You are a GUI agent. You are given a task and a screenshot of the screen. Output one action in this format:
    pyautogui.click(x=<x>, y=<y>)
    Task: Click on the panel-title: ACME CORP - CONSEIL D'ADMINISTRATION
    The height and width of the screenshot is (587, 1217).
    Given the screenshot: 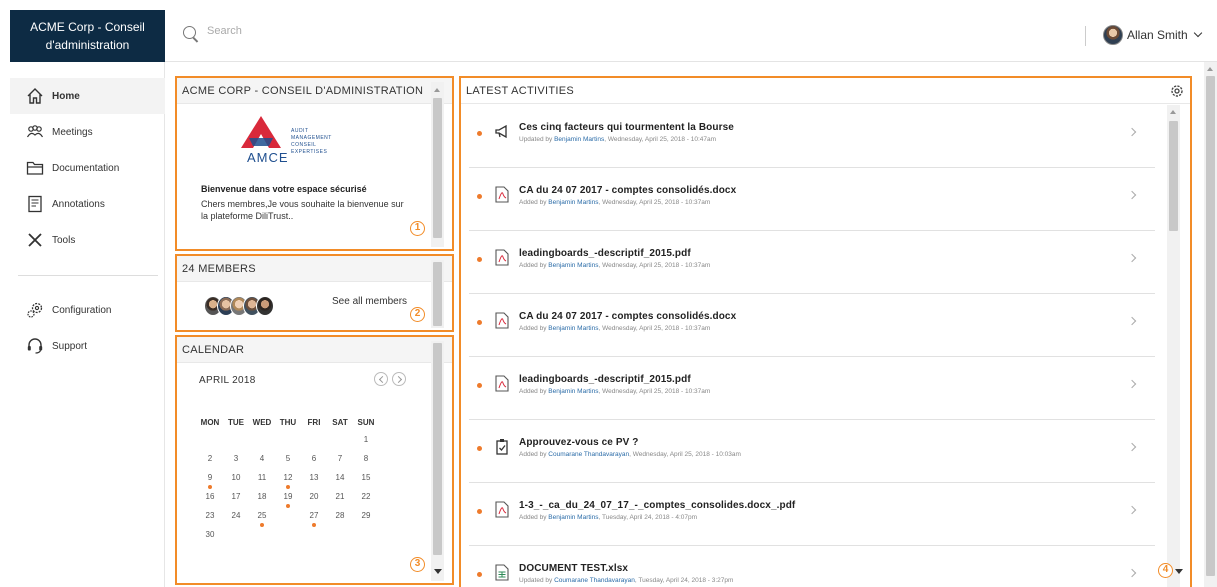 What is the action you would take?
    pyautogui.click(x=314, y=91)
    